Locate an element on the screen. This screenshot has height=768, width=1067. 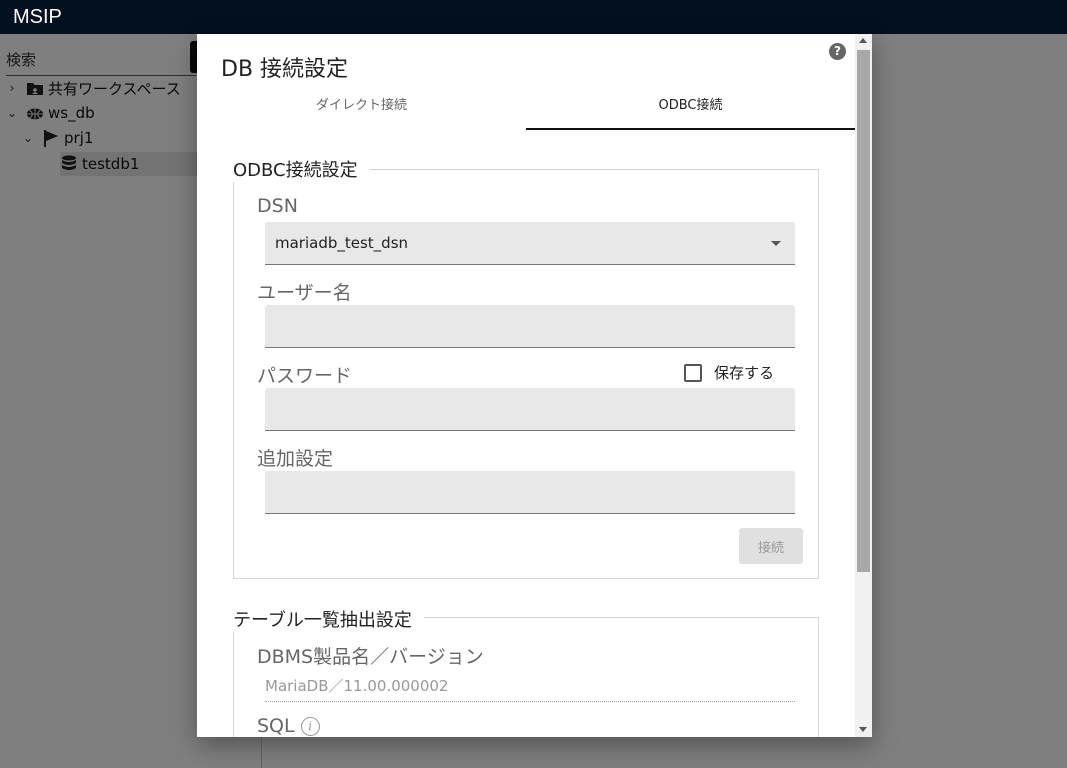
password-input is located at coordinates (530, 409).